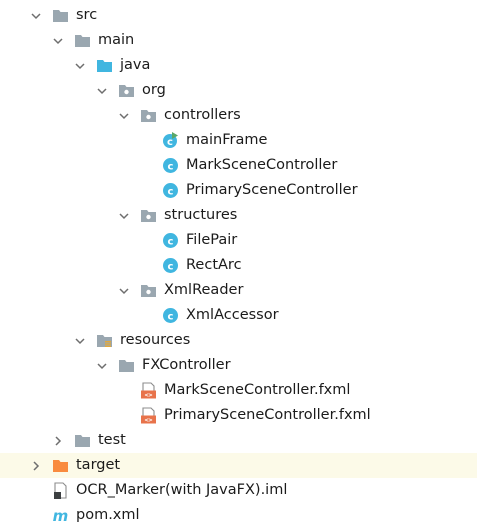 Image resolution: width=477 pixels, height=529 pixels. I want to click on tree-node-label: src, so click(87, 15).